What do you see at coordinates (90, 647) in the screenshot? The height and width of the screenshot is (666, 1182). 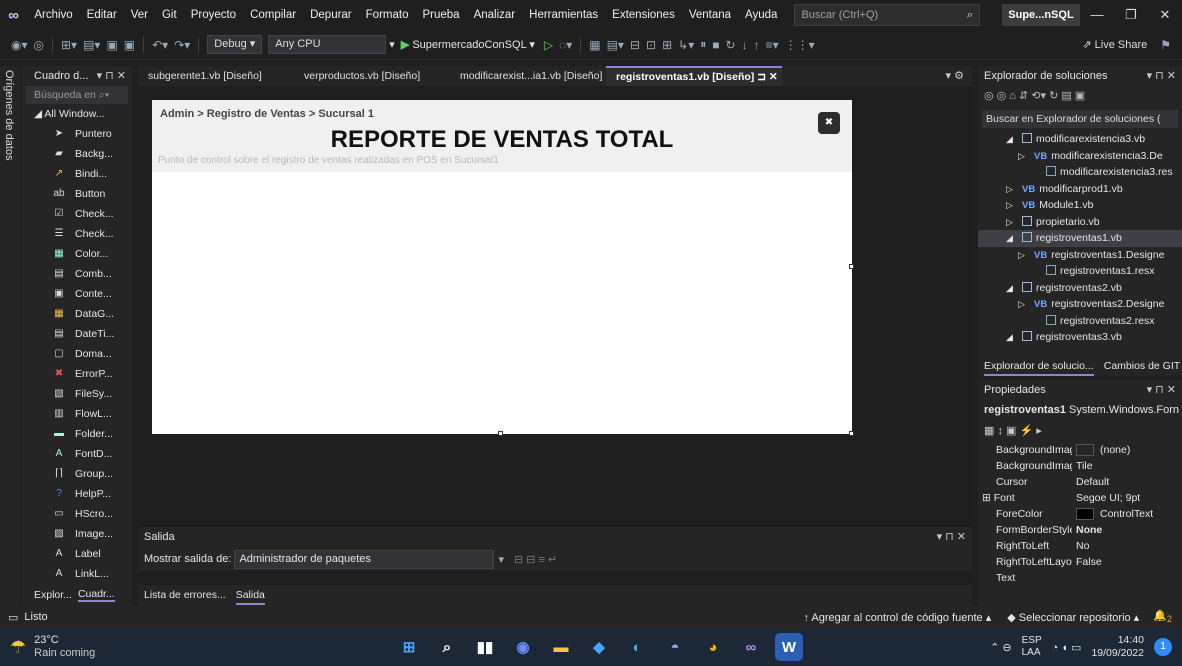 I see `weather-widget: ☂ 23°C Rain coming` at bounding box center [90, 647].